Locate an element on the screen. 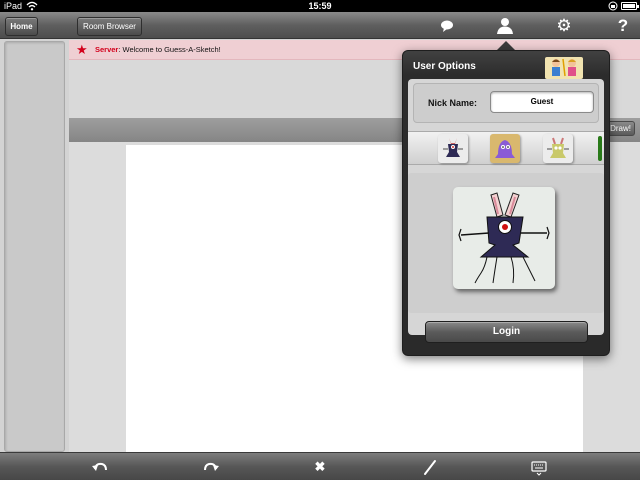 The width and height of the screenshot is (640, 480). login-button: Login is located at coordinates (506, 332).